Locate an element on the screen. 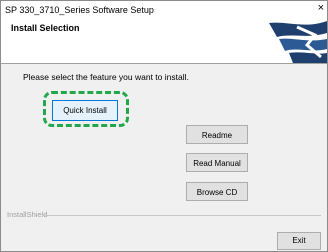  installshield-divider: InstallShield is located at coordinates (164, 216).